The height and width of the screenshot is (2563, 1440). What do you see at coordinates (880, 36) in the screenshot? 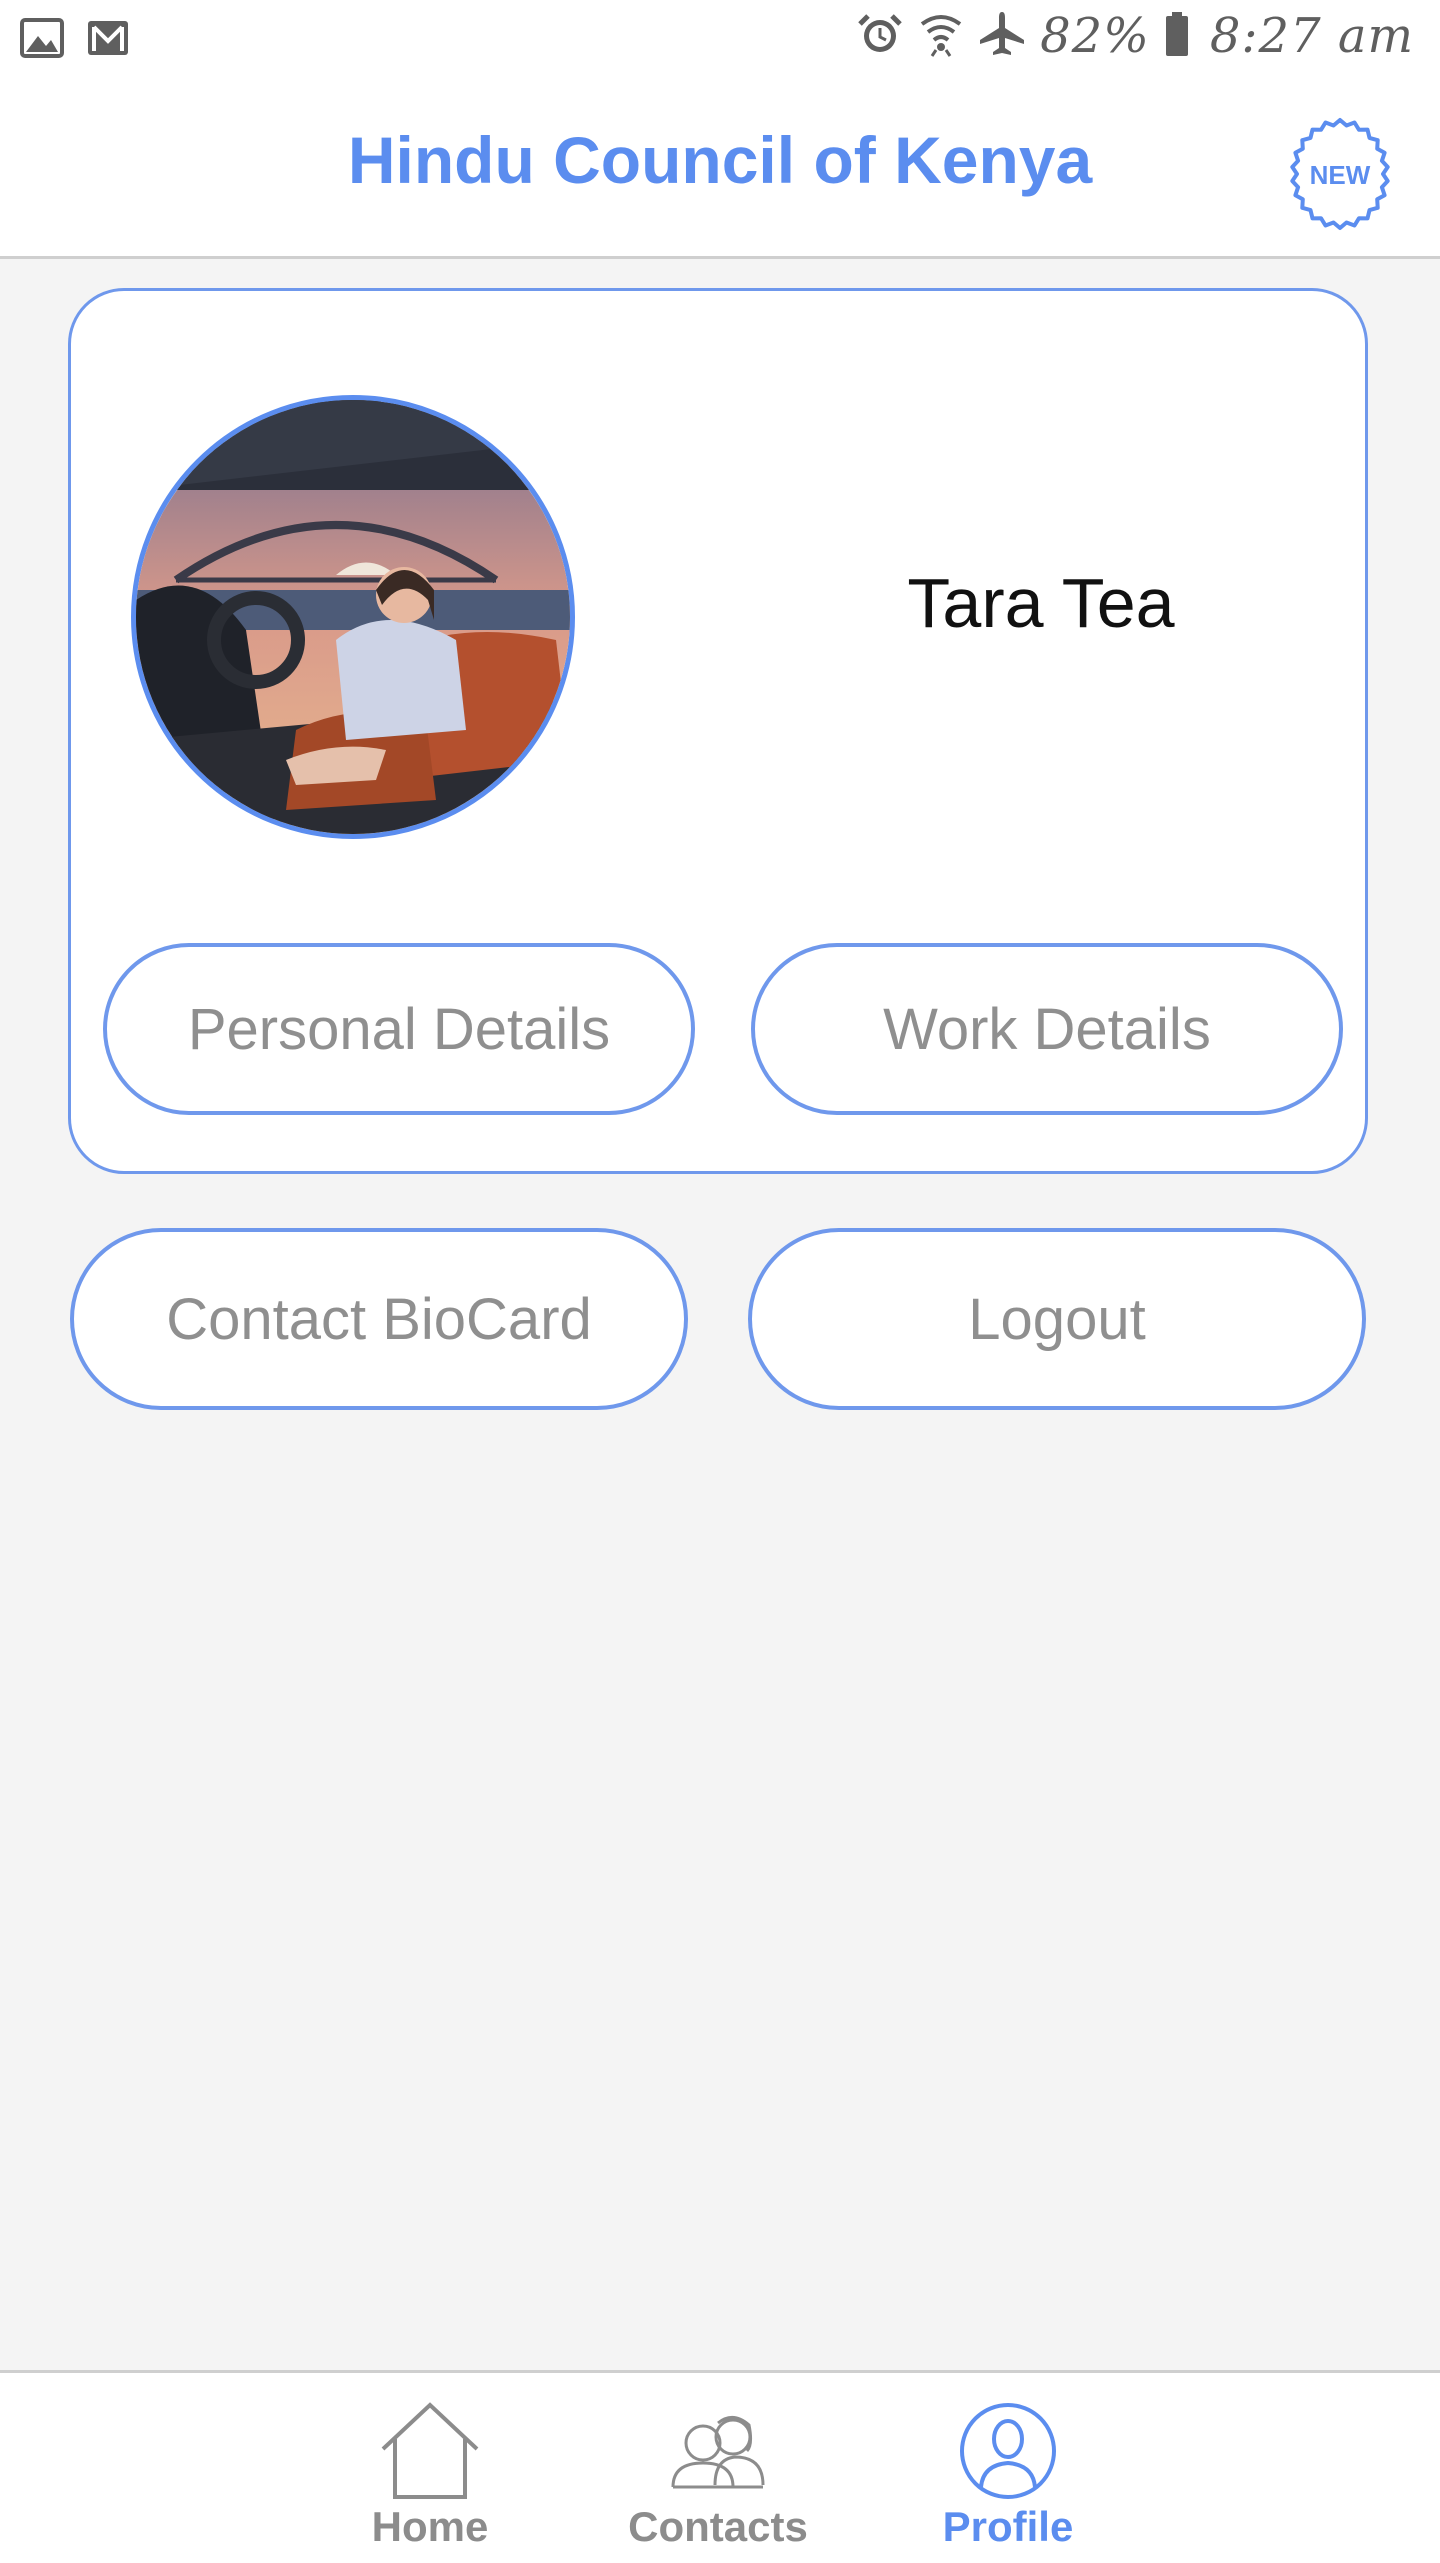
I see `alarm-icon` at bounding box center [880, 36].